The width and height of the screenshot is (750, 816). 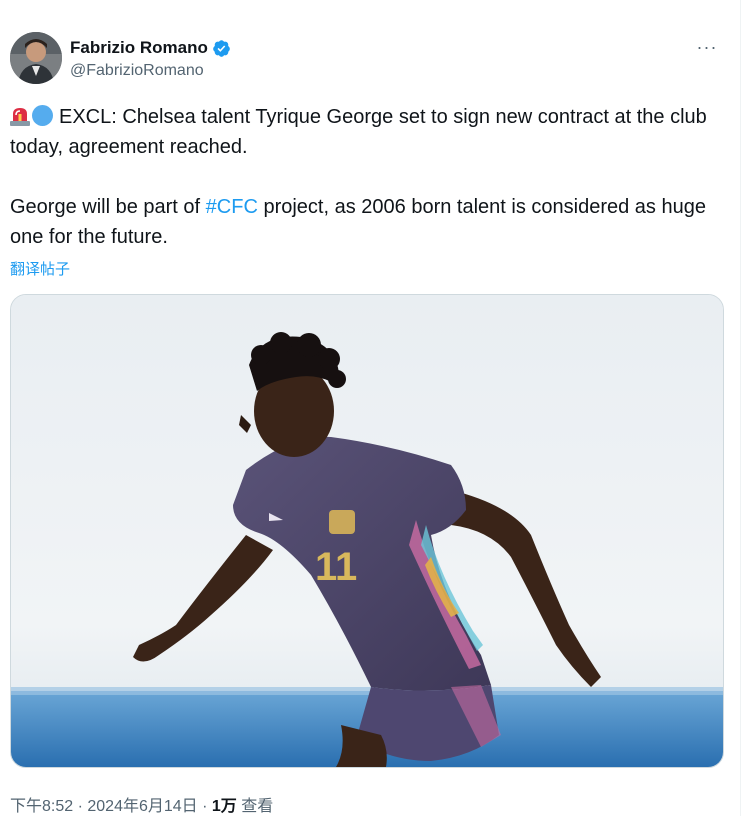 What do you see at coordinates (139, 48) in the screenshot?
I see `display-name: Fabrizio Romano` at bounding box center [139, 48].